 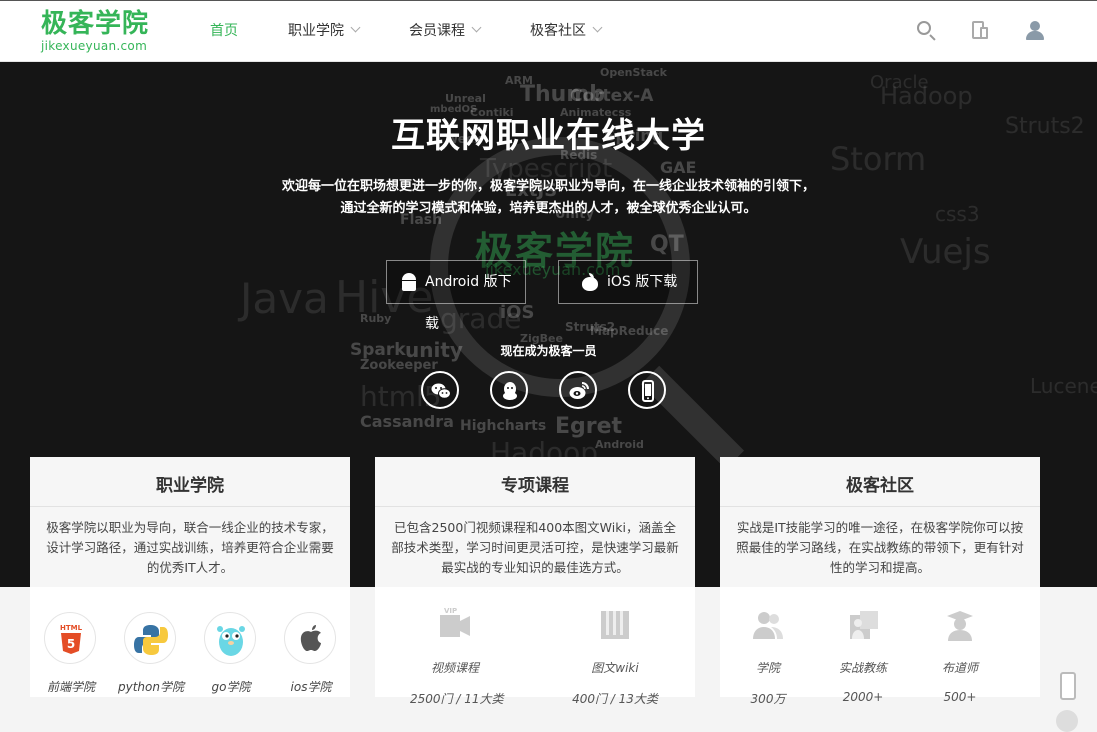 I want to click on ios-download-label: iOS 版下载, so click(x=642, y=282).